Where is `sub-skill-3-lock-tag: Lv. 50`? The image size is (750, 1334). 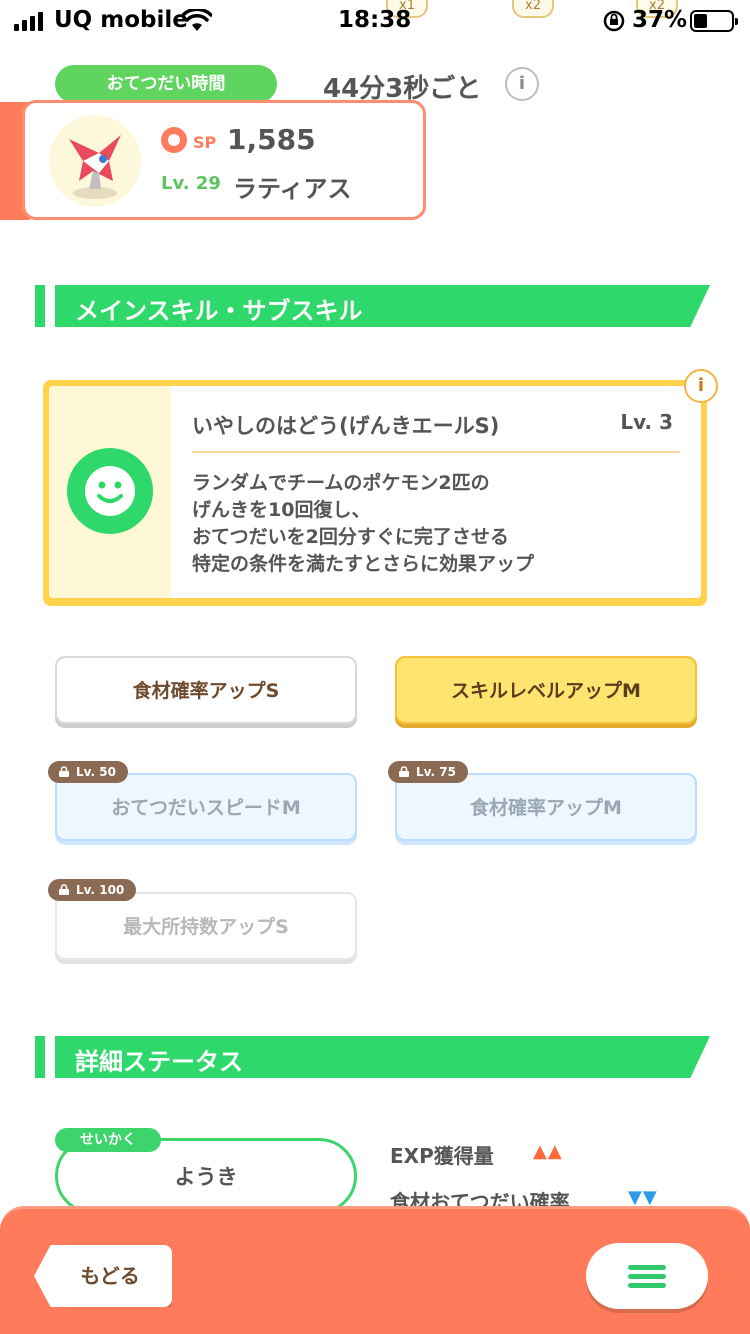
sub-skill-3-lock-tag: Lv. 50 is located at coordinates (88, 772).